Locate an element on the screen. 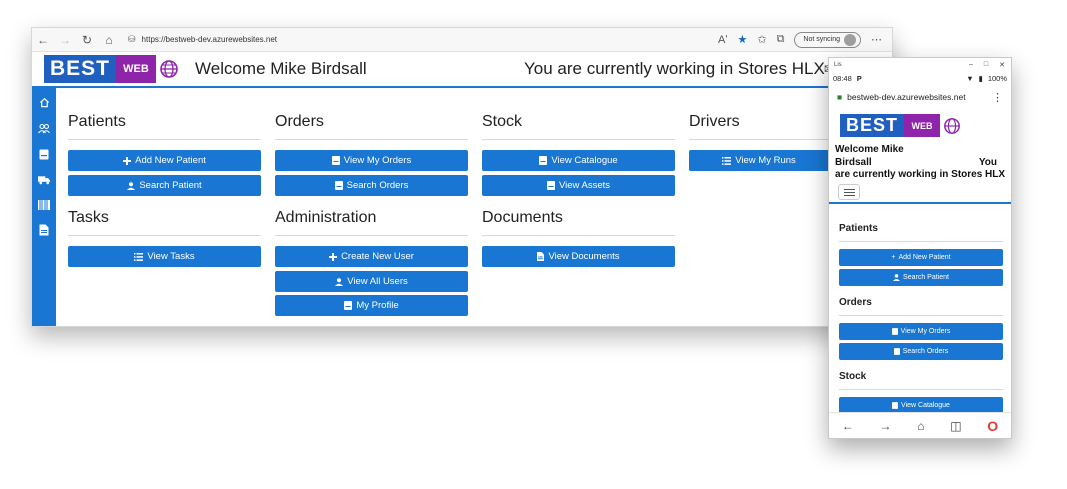 The image size is (1067, 489). button-label: View Documents is located at coordinates (584, 256).